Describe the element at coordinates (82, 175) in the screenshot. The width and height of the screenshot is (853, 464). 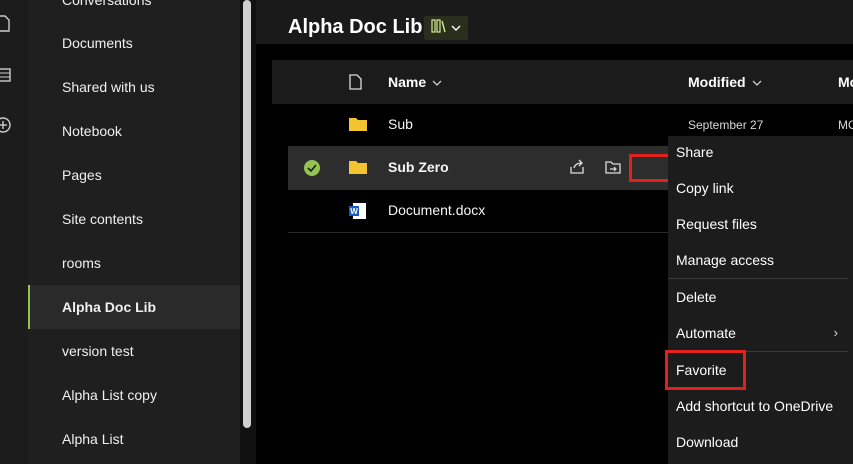
I see `nav-item-label: Pages` at that location.